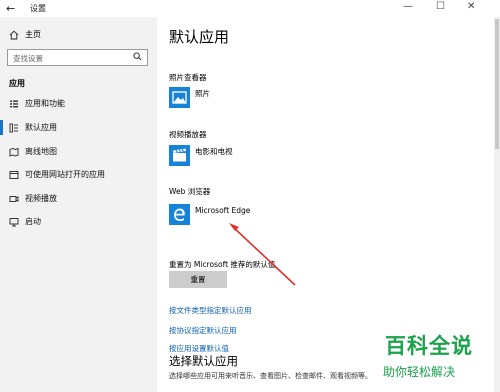 The image size is (500, 392). Describe the element at coordinates (419, 372) in the screenshot. I see `watermark-subtitle: 助你轻松解决` at that location.